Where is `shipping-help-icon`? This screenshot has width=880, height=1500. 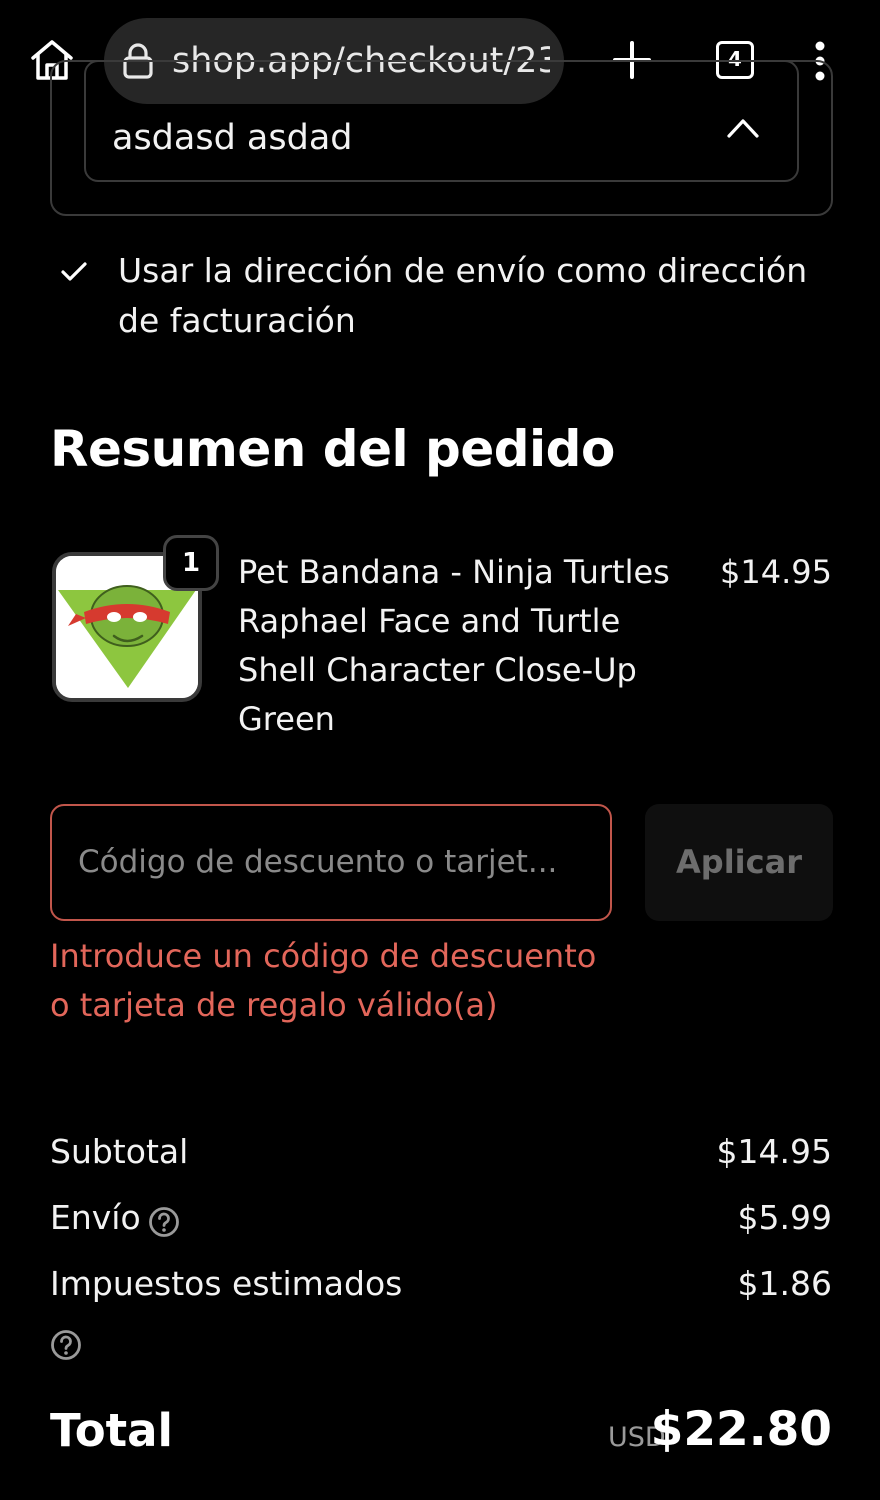 shipping-help-icon is located at coordinates (164, 1222).